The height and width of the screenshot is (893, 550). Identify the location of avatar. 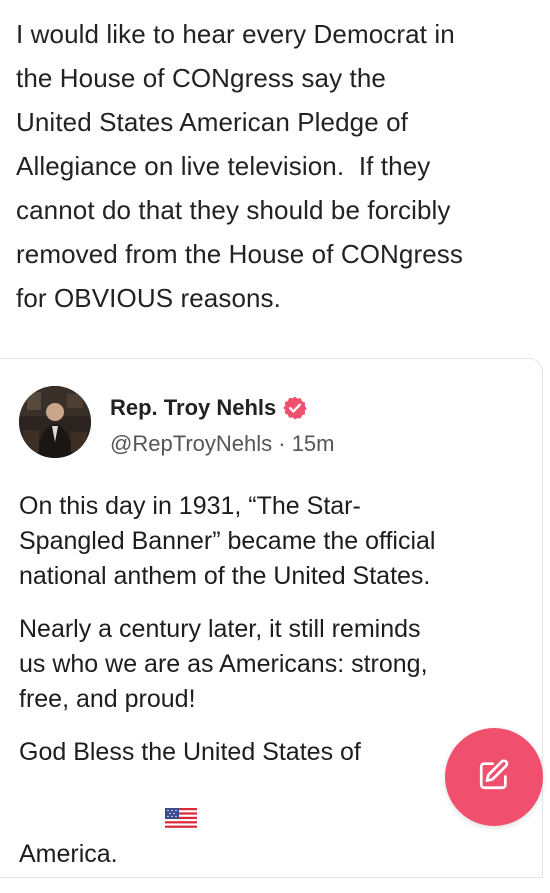
(55, 422).